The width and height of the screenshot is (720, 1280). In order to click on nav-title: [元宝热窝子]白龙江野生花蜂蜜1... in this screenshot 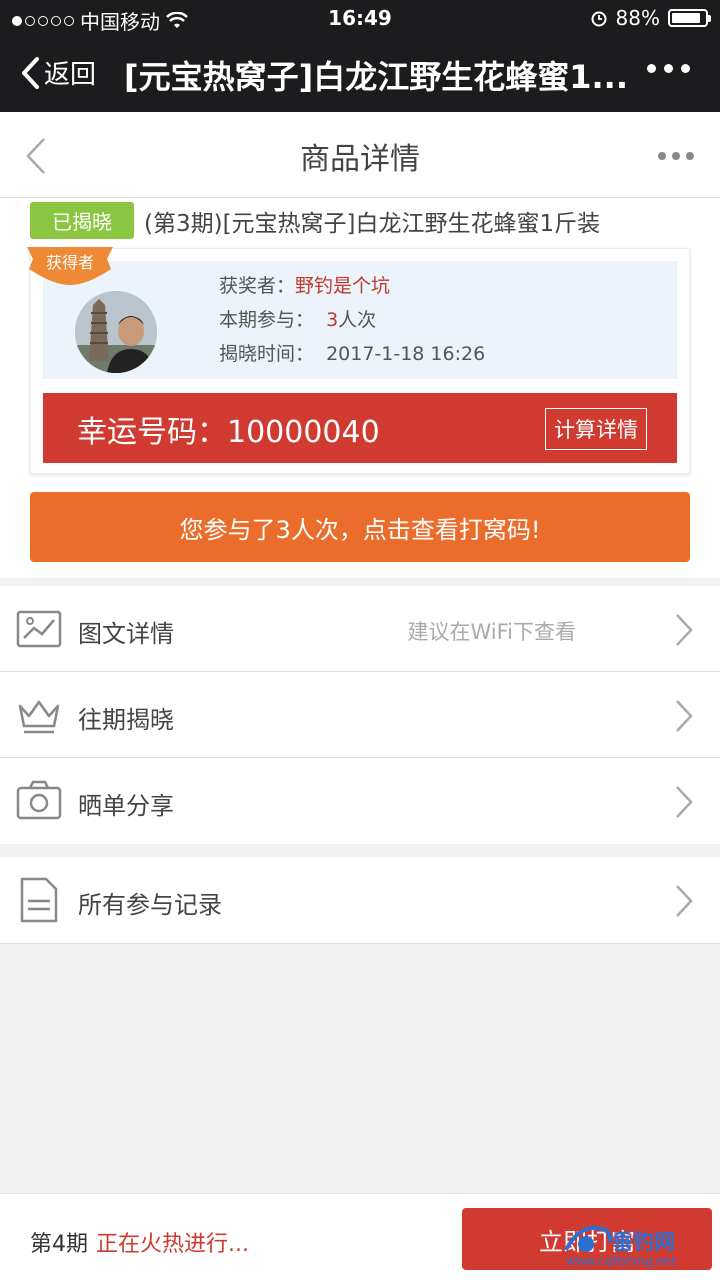, I will do `click(376, 77)`.